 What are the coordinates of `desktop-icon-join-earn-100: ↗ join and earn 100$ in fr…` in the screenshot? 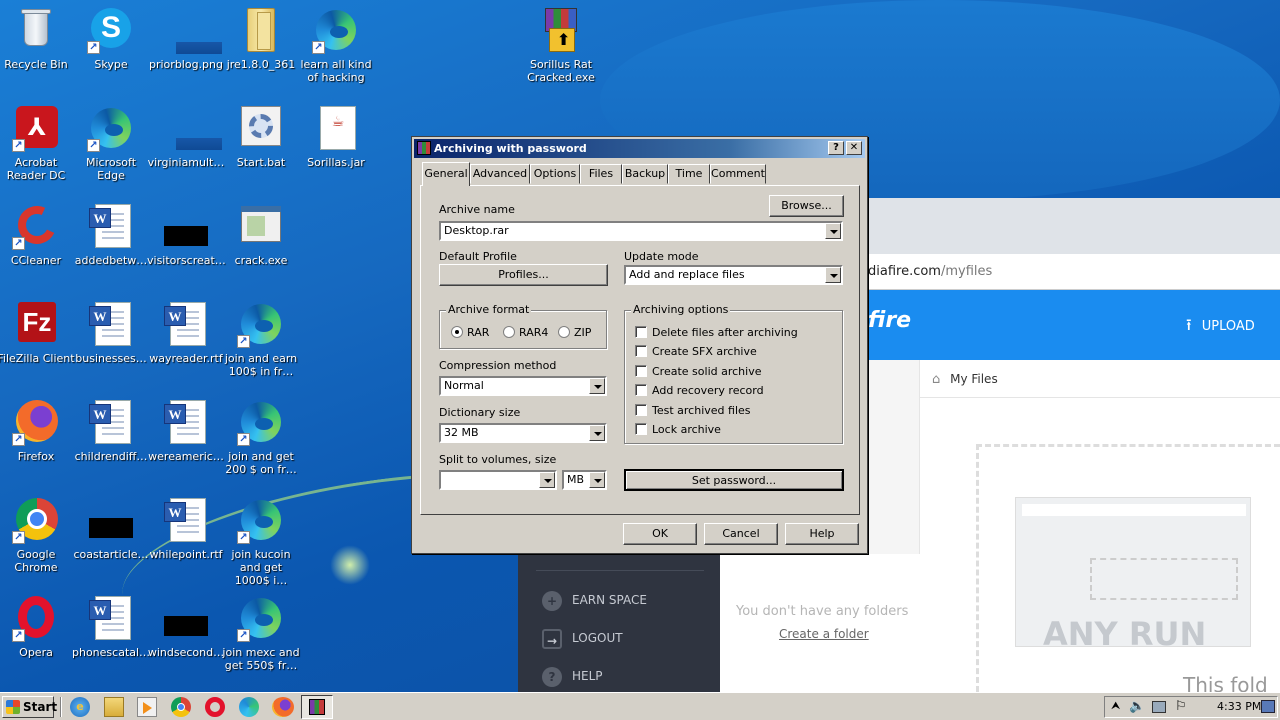 It's located at (261, 339).